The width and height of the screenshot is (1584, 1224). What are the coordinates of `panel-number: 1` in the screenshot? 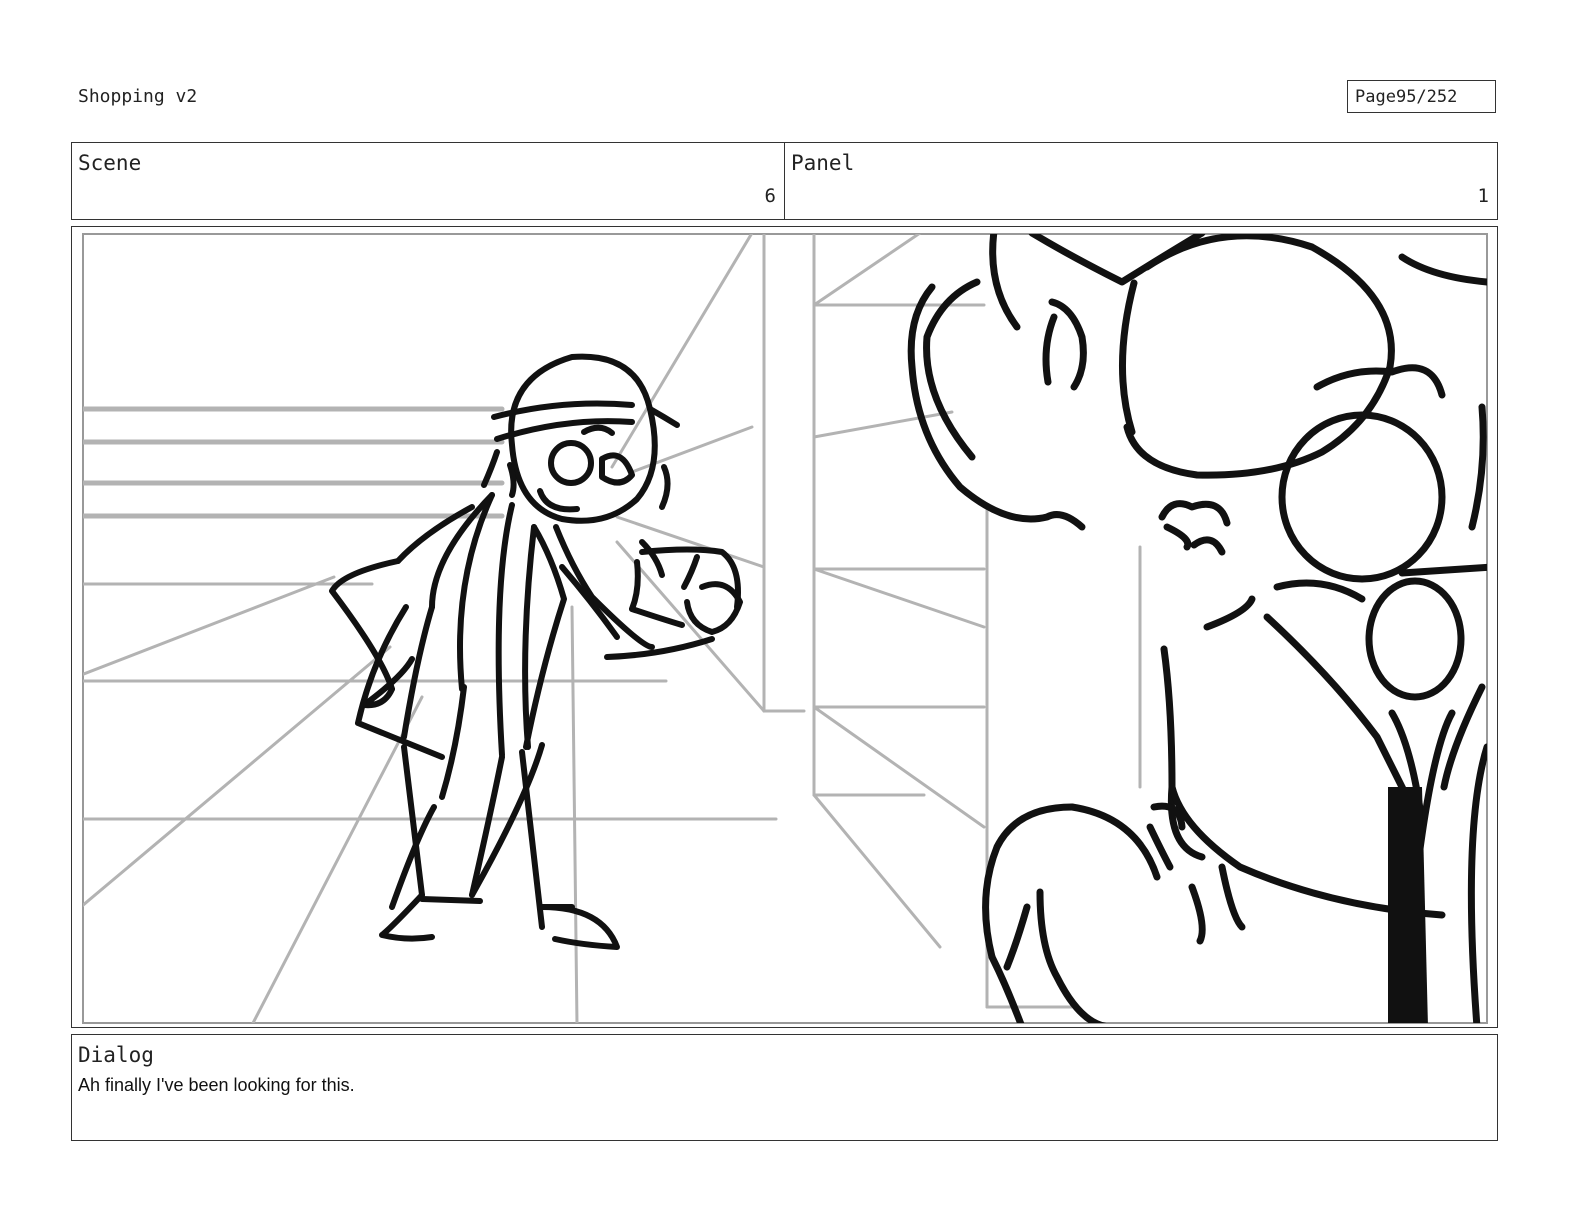 It's located at (1483, 196).